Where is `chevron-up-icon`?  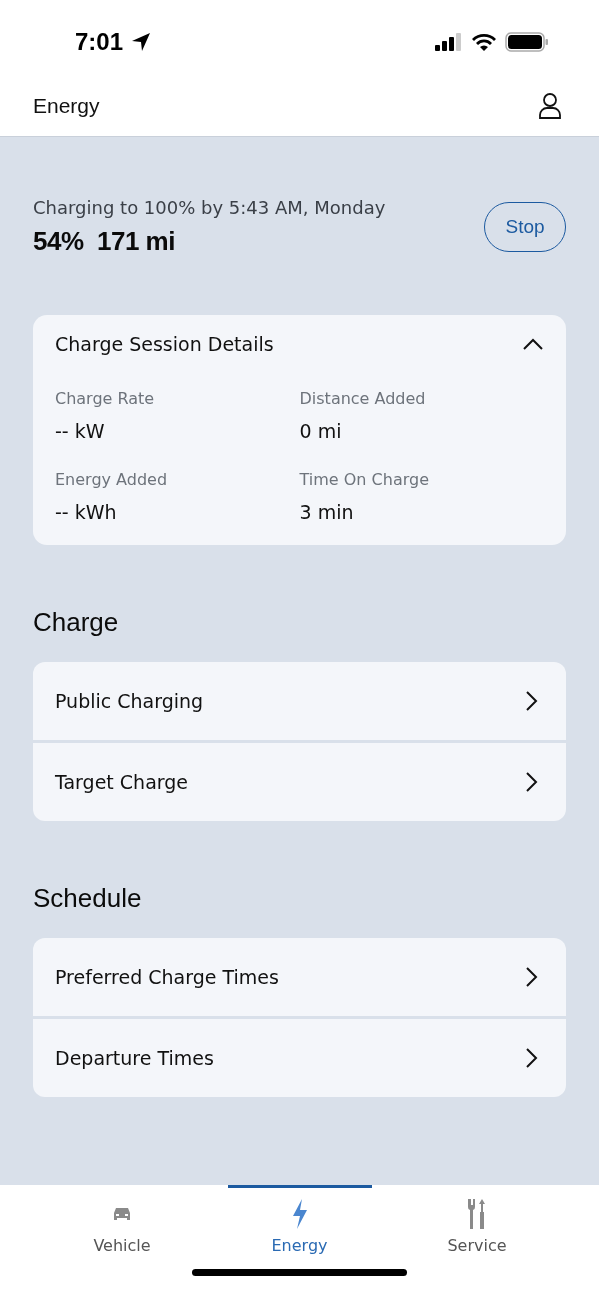
chevron-up-icon is located at coordinates (533, 344).